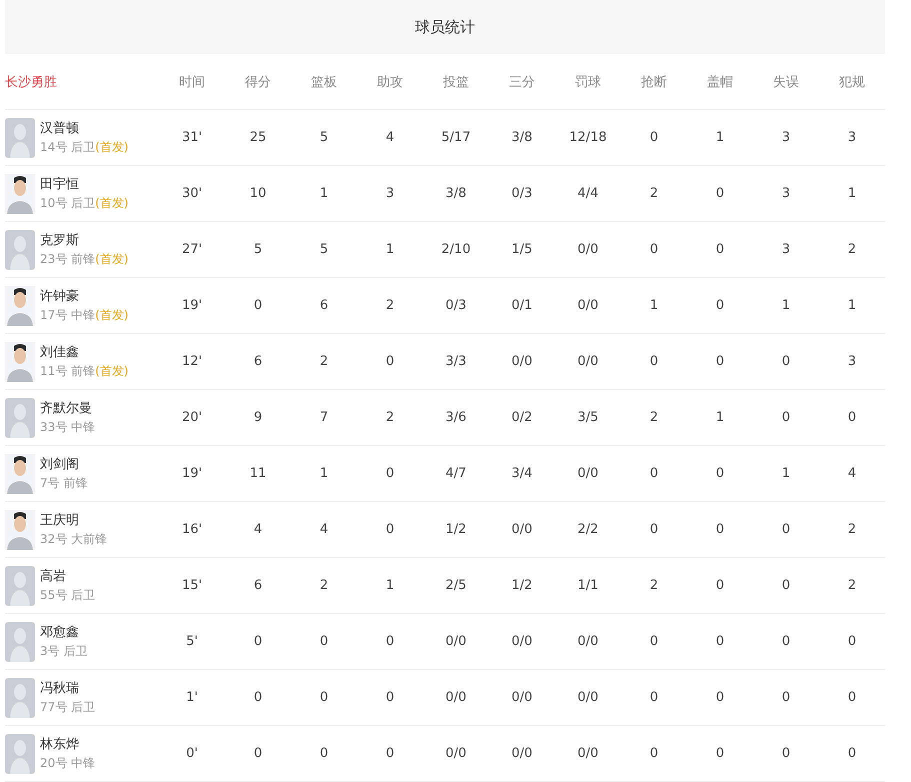 The image size is (911, 782). What do you see at coordinates (60, 633) in the screenshot?
I see `player-name: 邓愈鑫` at bounding box center [60, 633].